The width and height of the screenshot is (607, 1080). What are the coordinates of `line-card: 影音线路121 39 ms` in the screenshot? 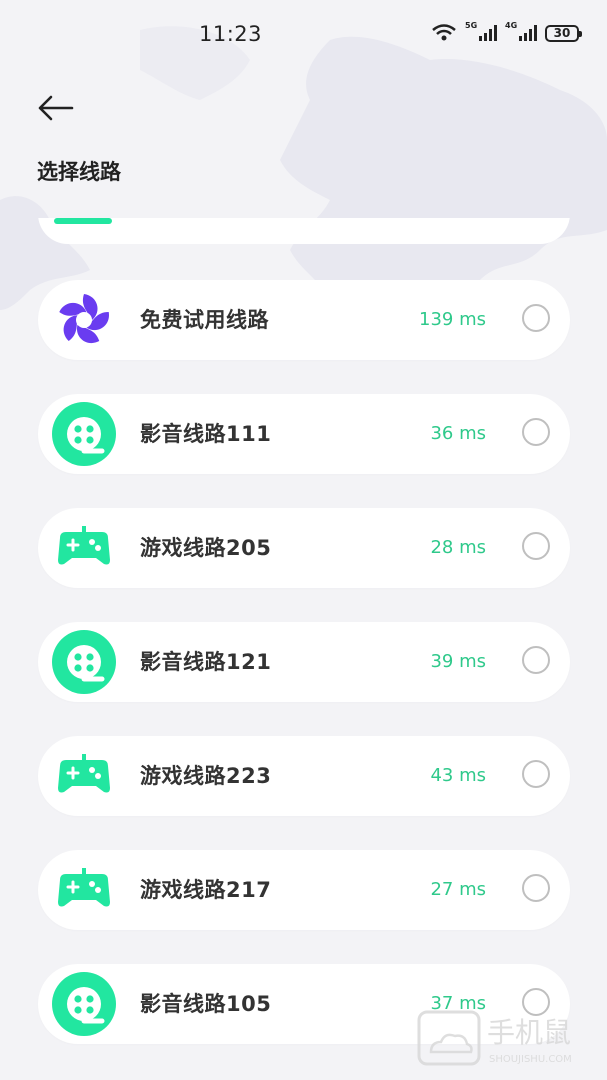 It's located at (304, 662).